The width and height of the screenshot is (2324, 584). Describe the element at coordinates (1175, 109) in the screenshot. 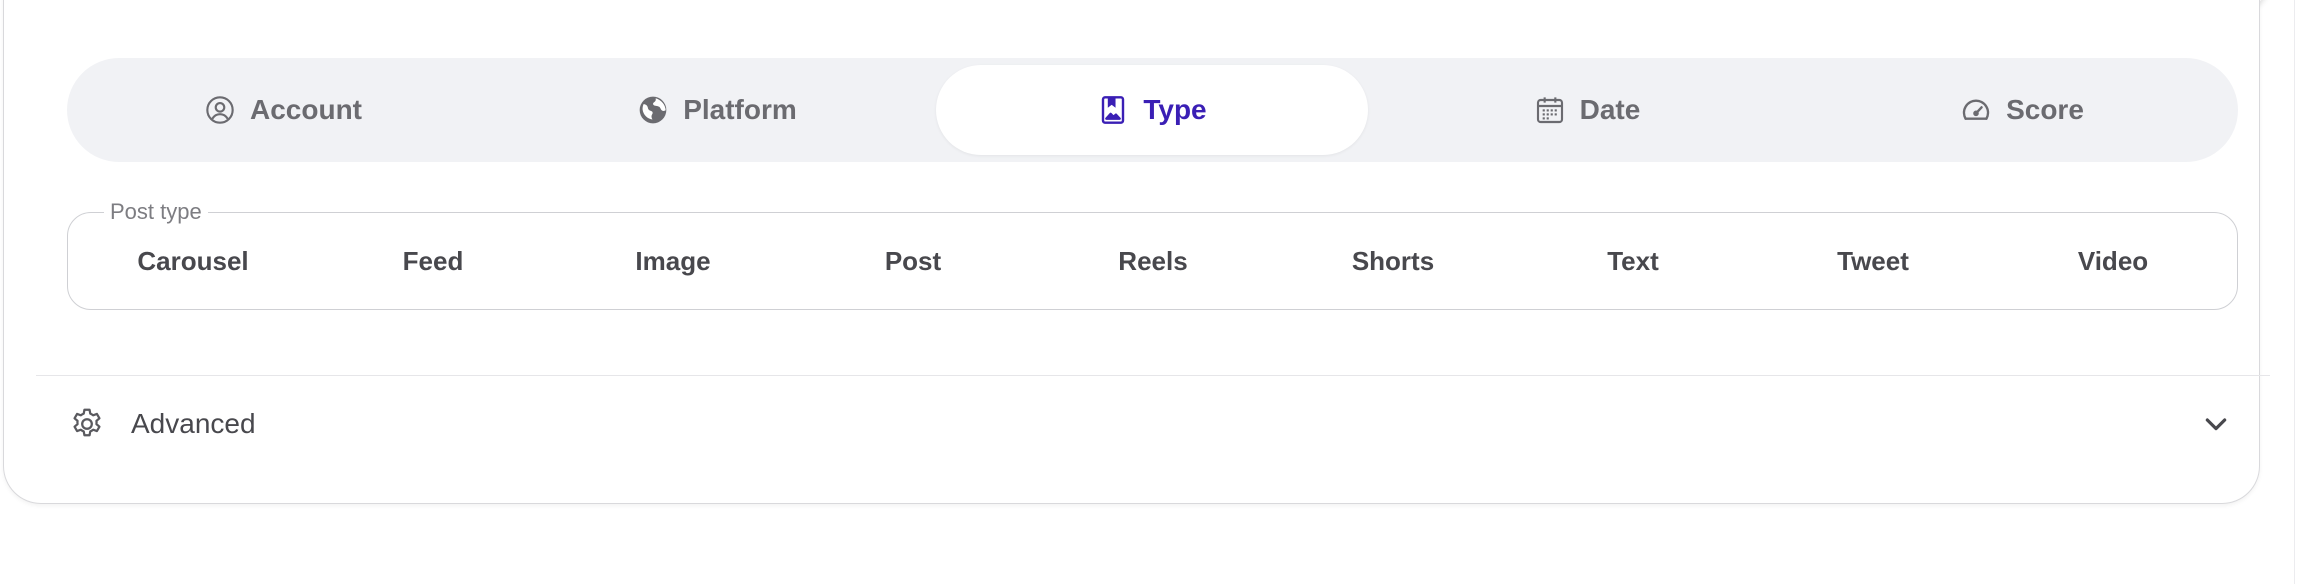

I see `tab-label: Type` at that location.